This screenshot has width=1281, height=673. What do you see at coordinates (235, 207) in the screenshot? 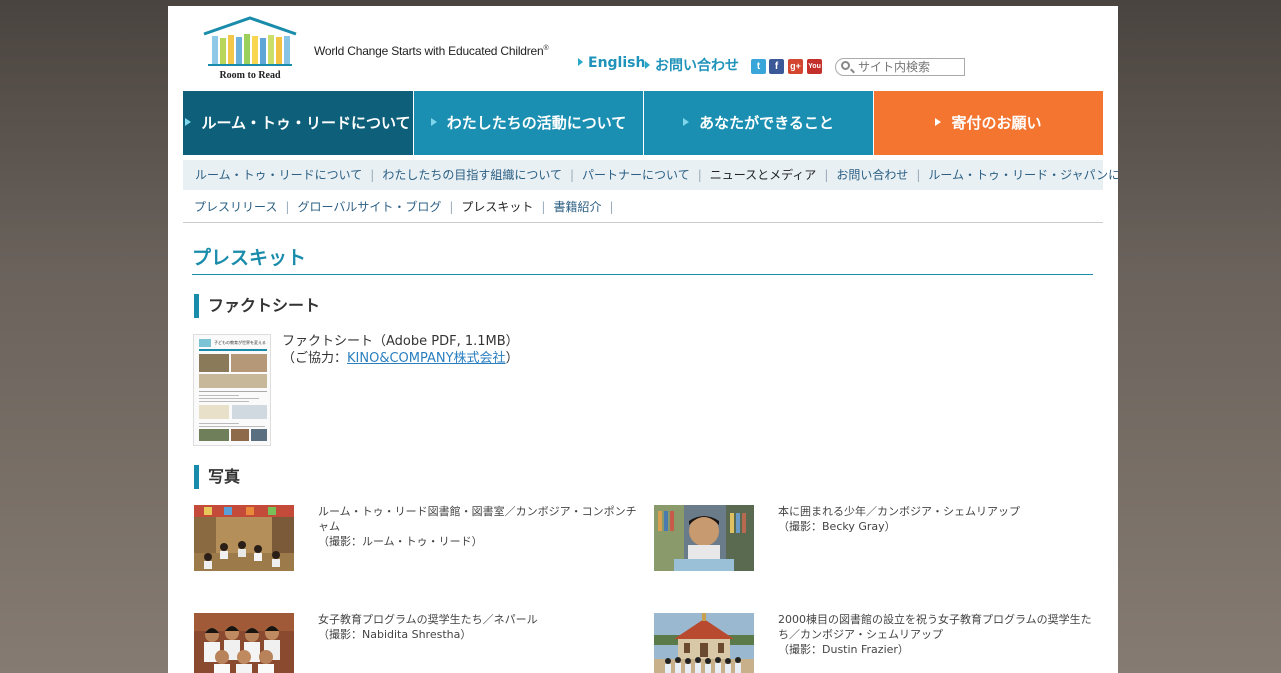
I see `subnav-press-release: プレスリリース` at bounding box center [235, 207].